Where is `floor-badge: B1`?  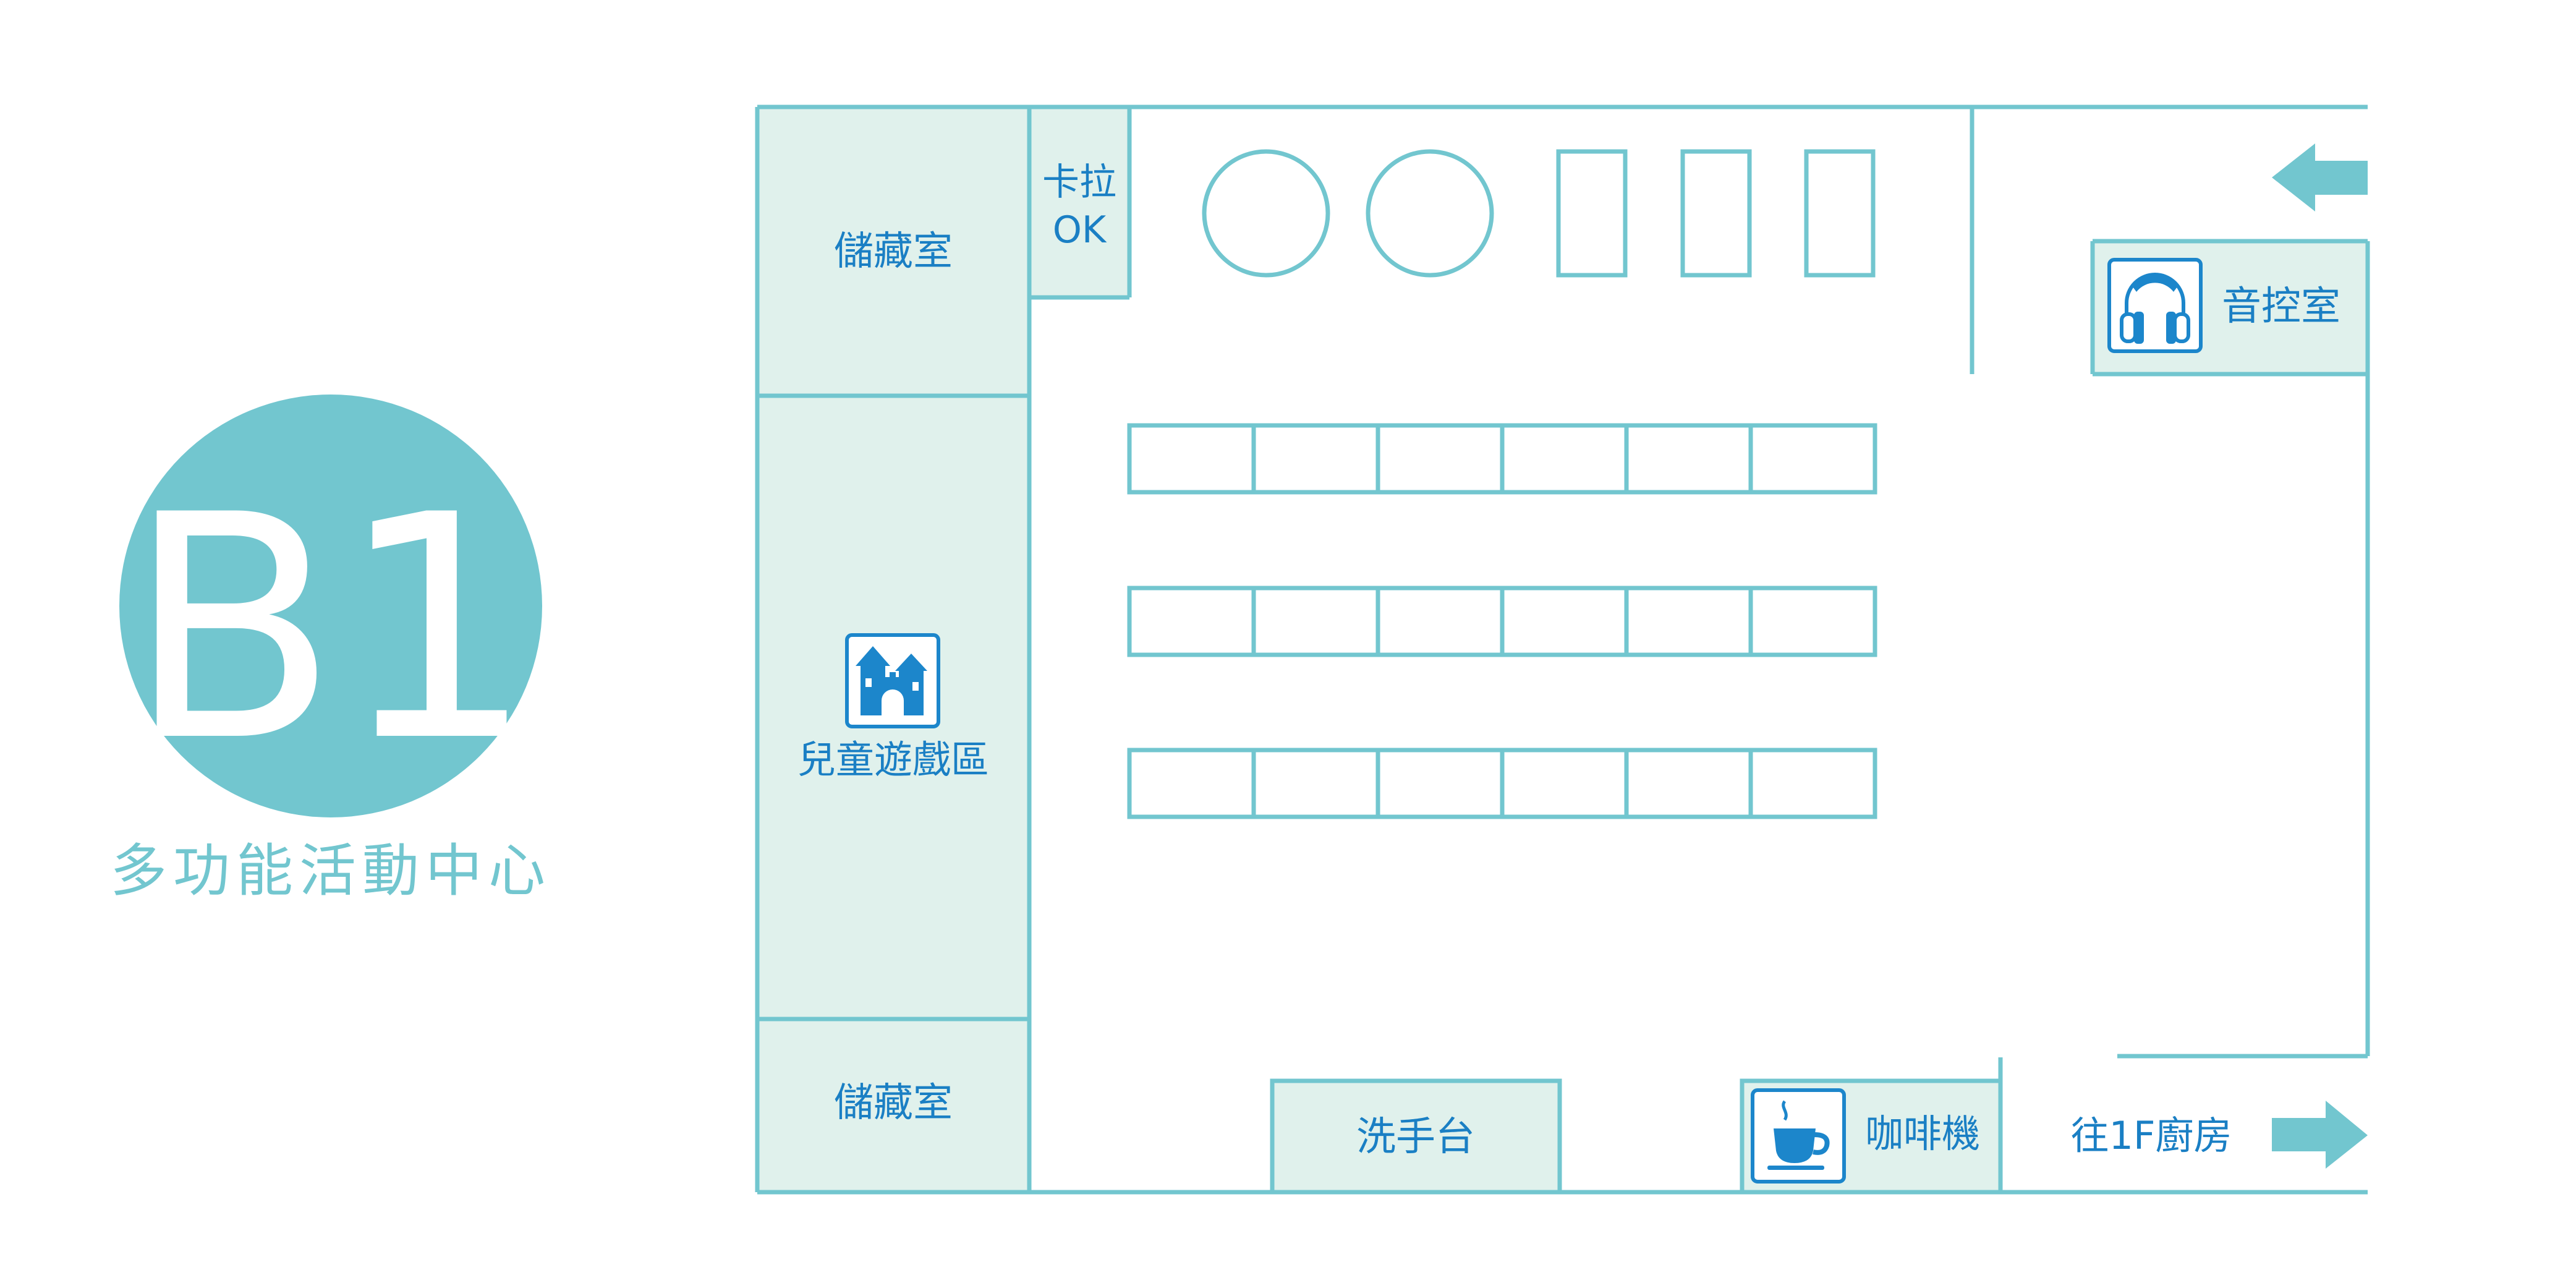 floor-badge: B1 is located at coordinates (330, 606).